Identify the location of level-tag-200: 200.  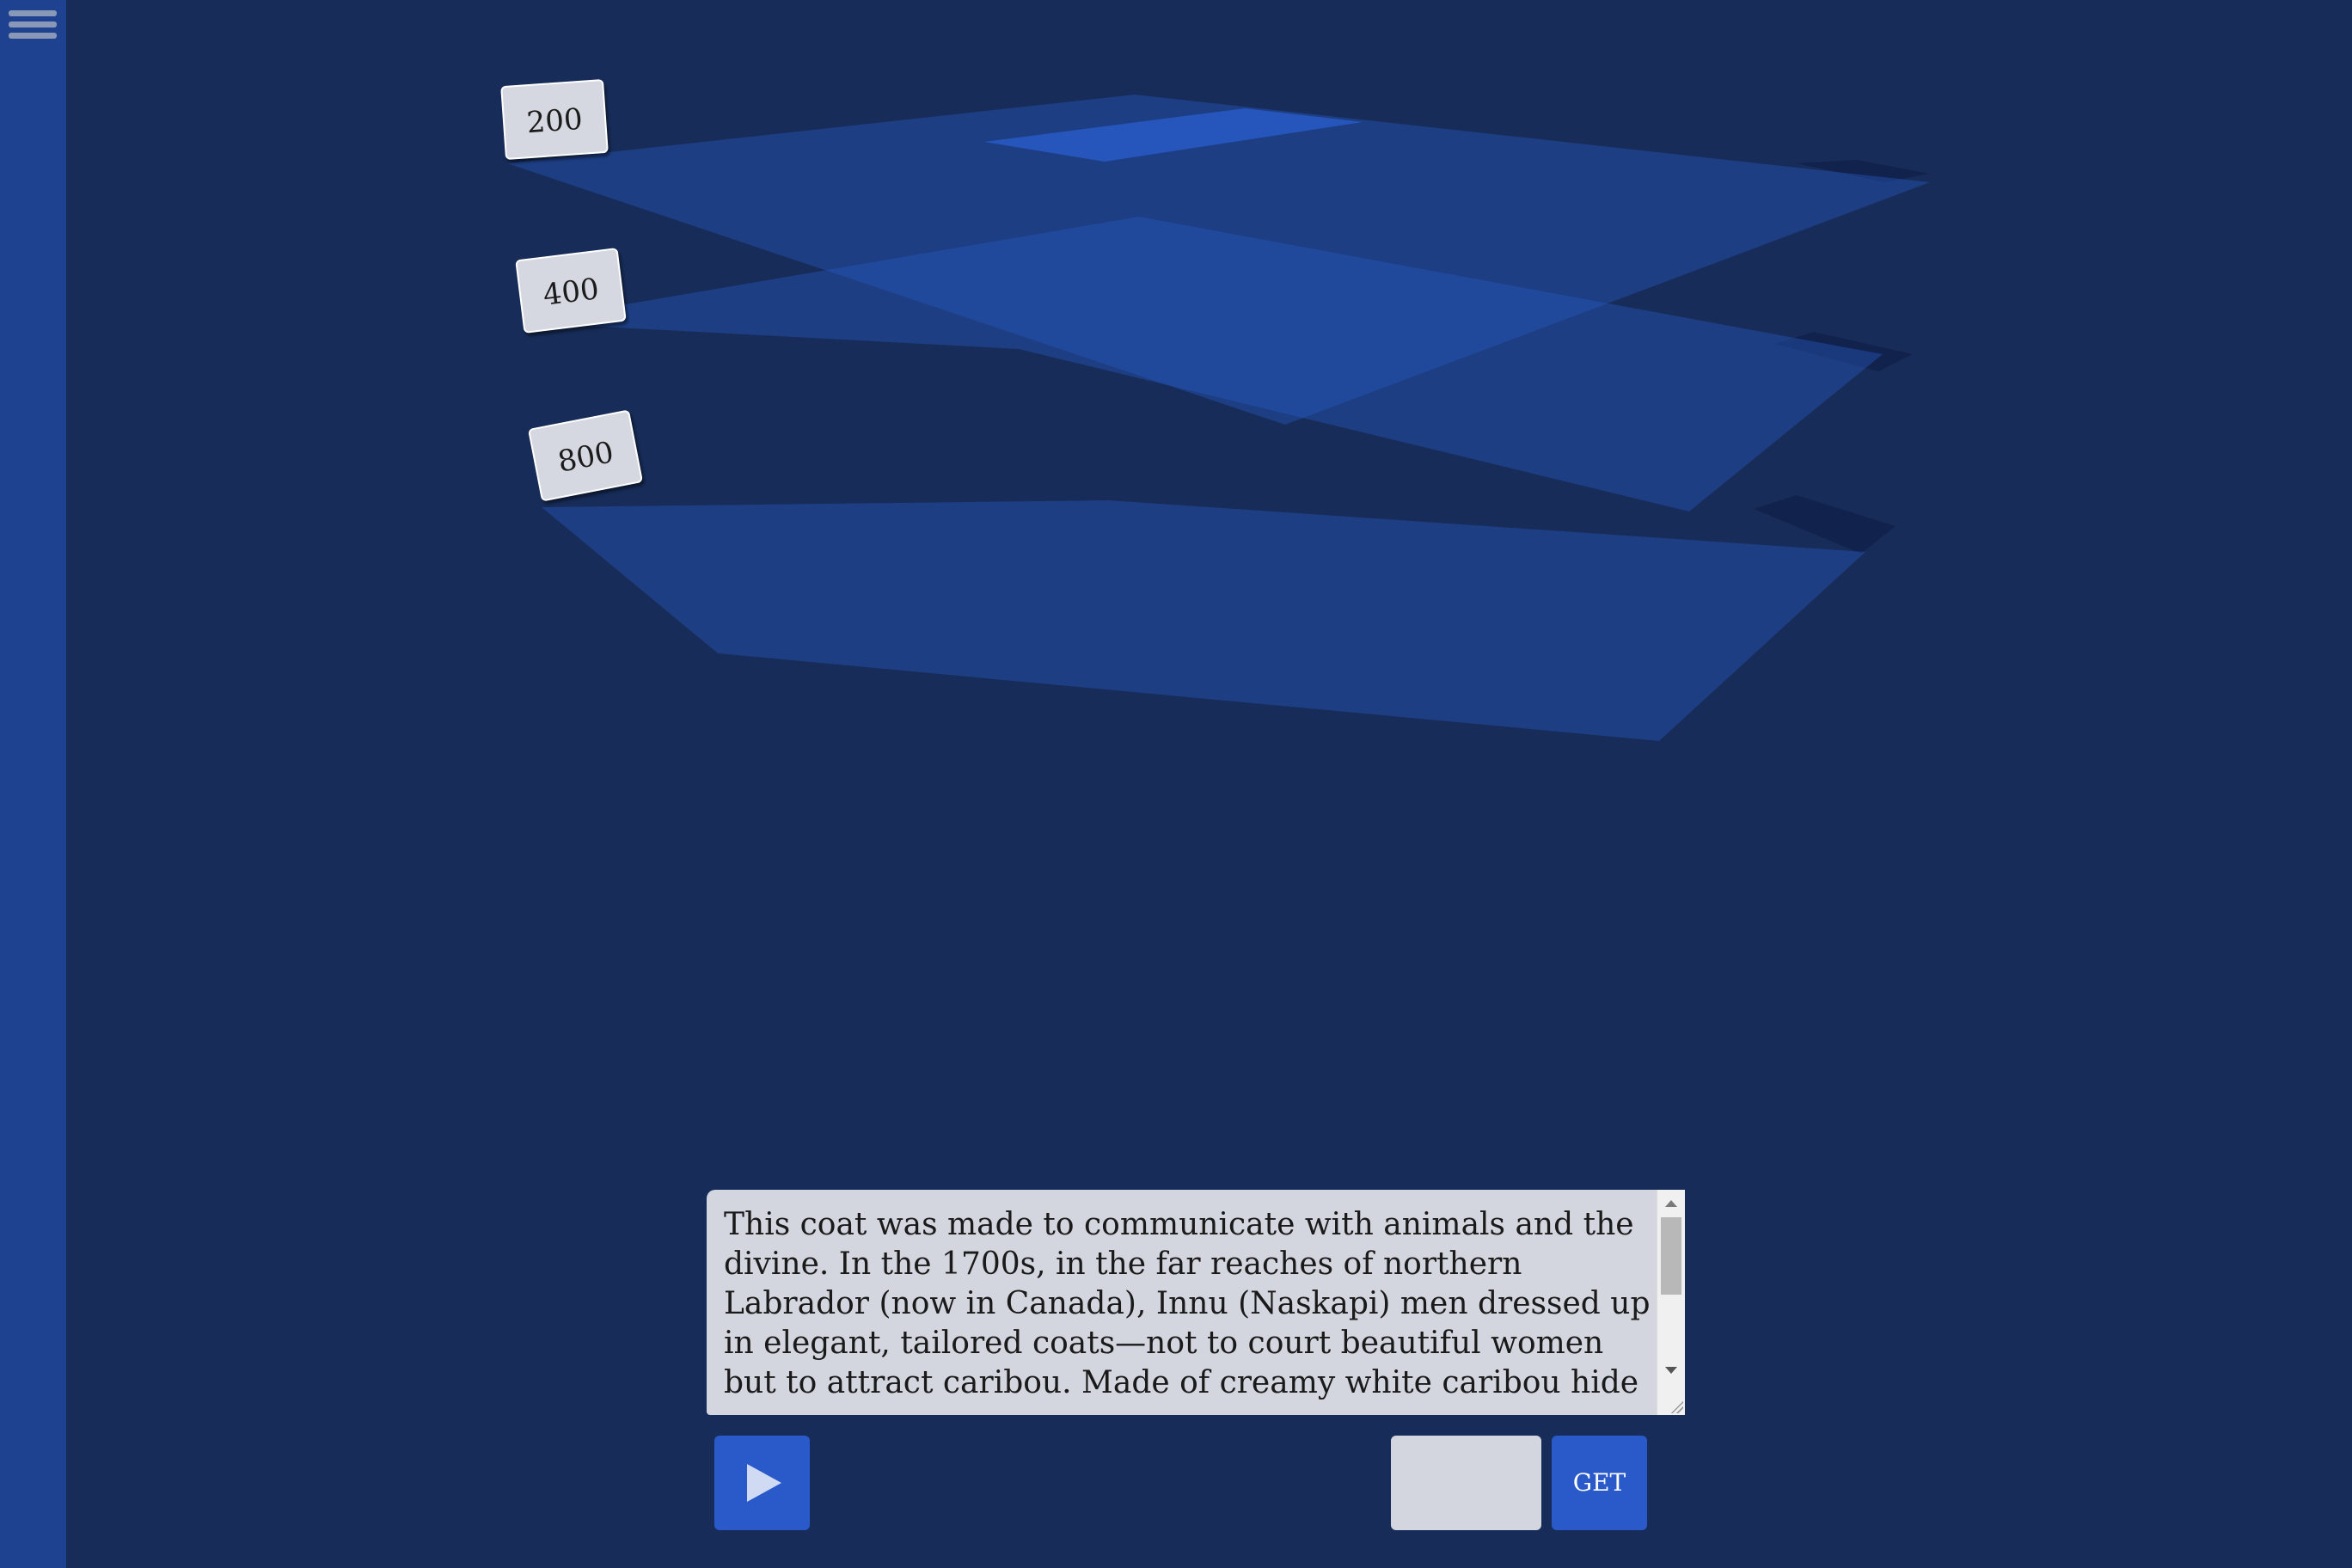
(554, 119).